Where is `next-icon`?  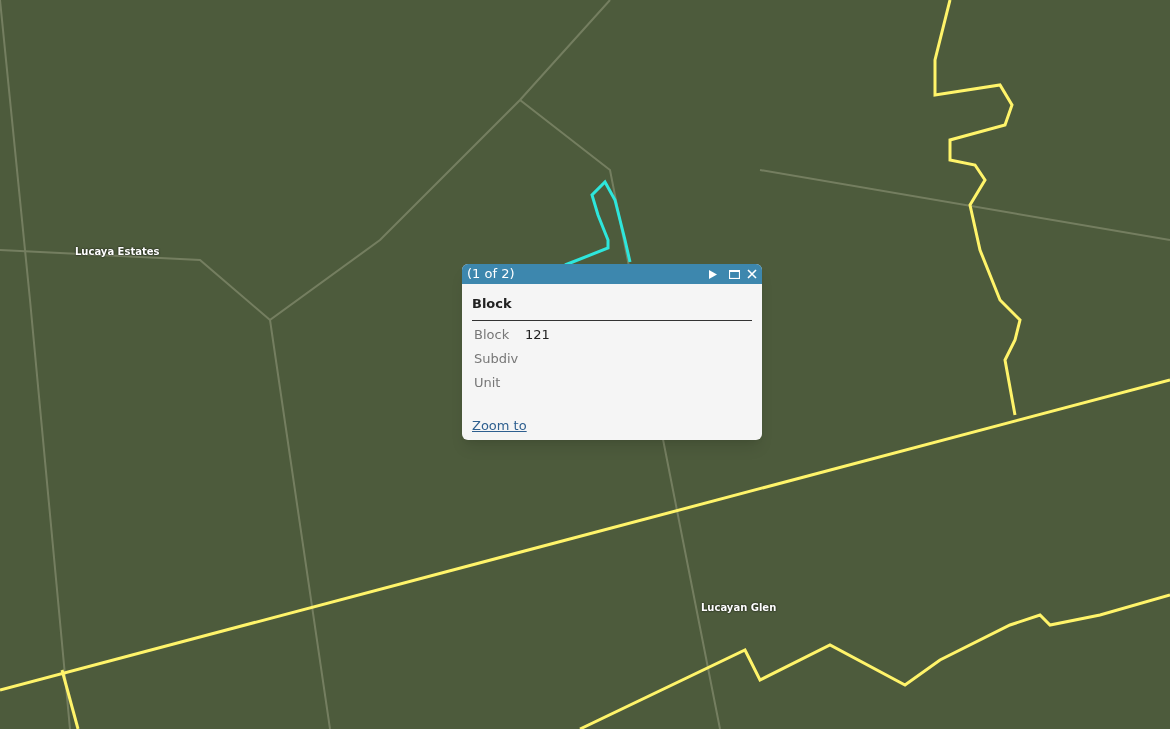 next-icon is located at coordinates (713, 274).